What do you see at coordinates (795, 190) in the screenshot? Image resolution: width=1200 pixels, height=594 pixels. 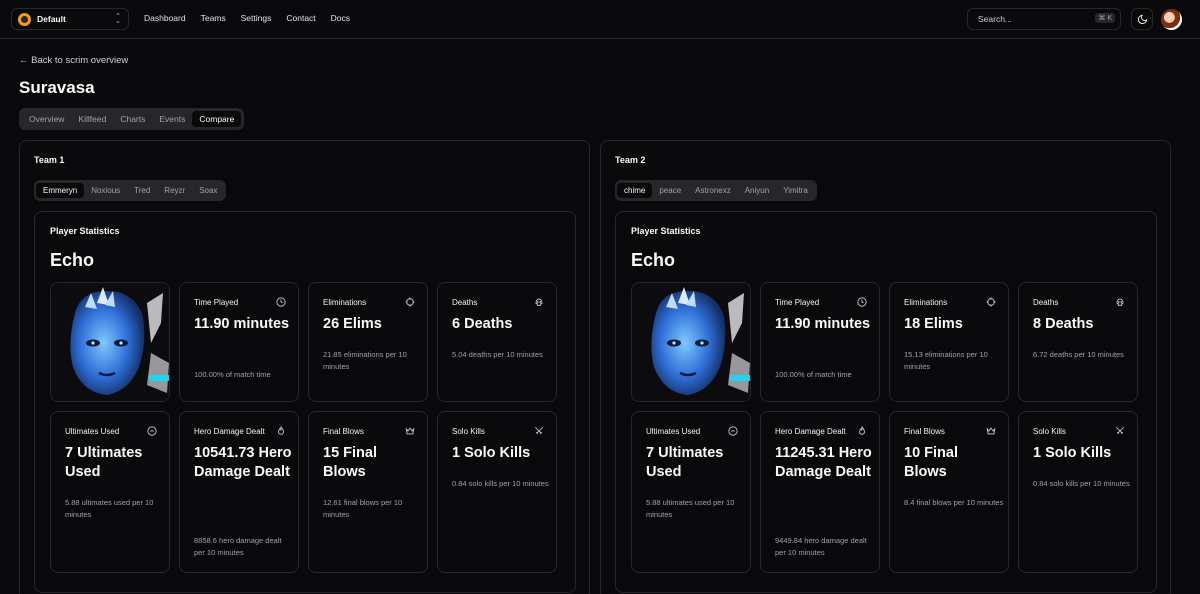 I see `player-tab: Yimitra` at bounding box center [795, 190].